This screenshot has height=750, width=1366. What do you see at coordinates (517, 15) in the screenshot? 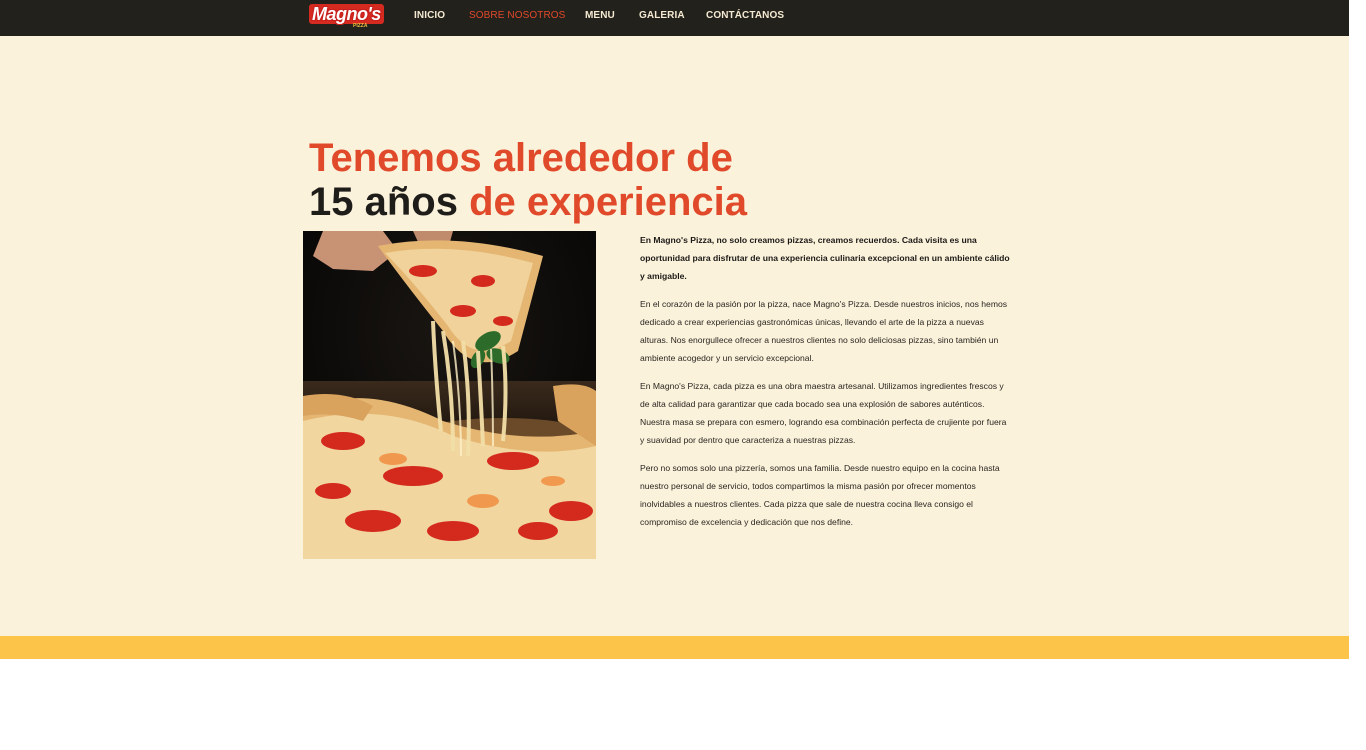
I see `nav-link-sobre-nosotros: SOBRE NOSOTROS` at bounding box center [517, 15].